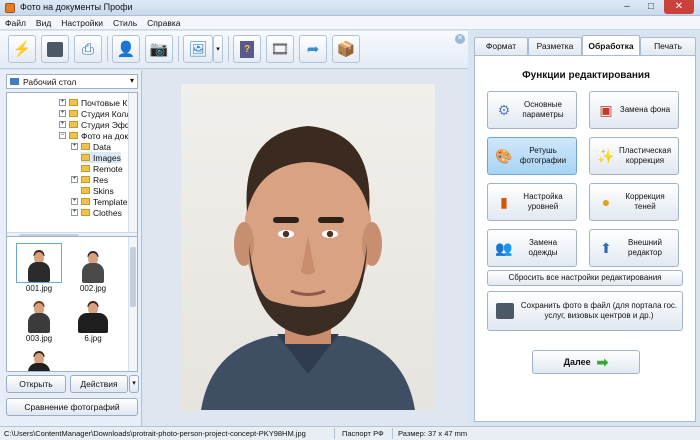  What do you see at coordinates (627, 7) in the screenshot?
I see `minimize-button: –` at bounding box center [627, 7].